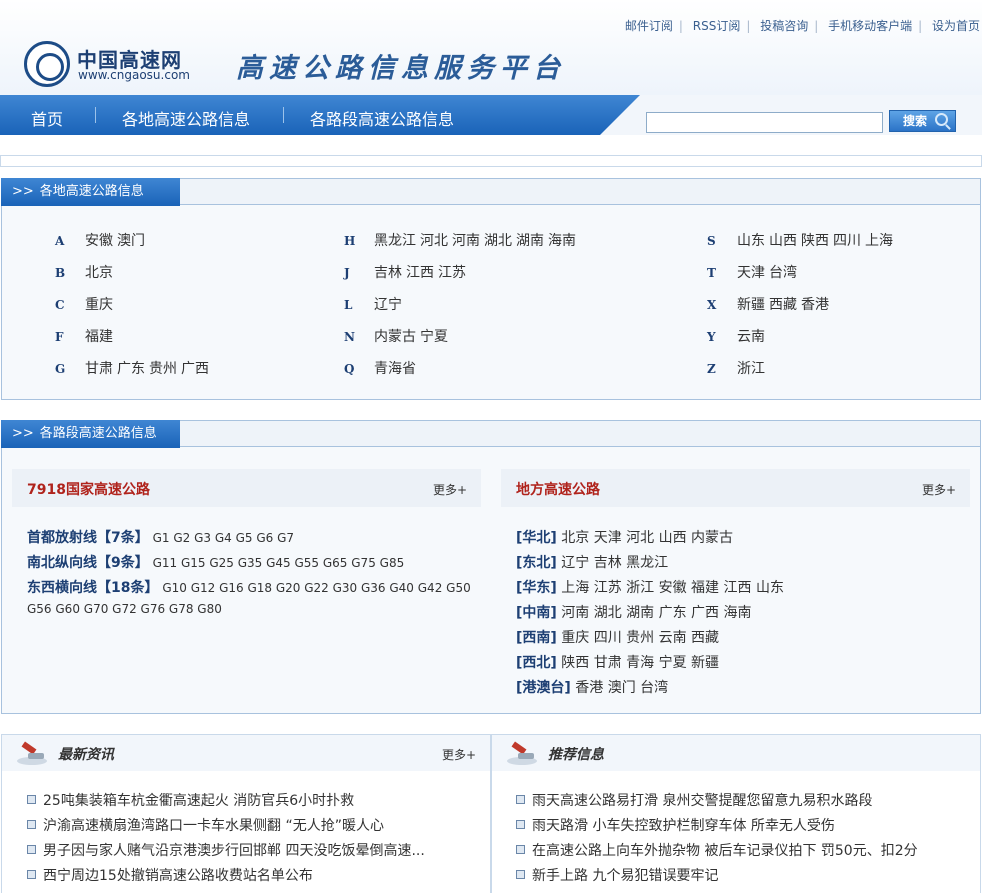  What do you see at coordinates (205, 825) in the screenshot?
I see `news-item: 沪渝高速横扇渔湾路口一卡车水果侧翻 “无人抢”暖人心` at bounding box center [205, 825].